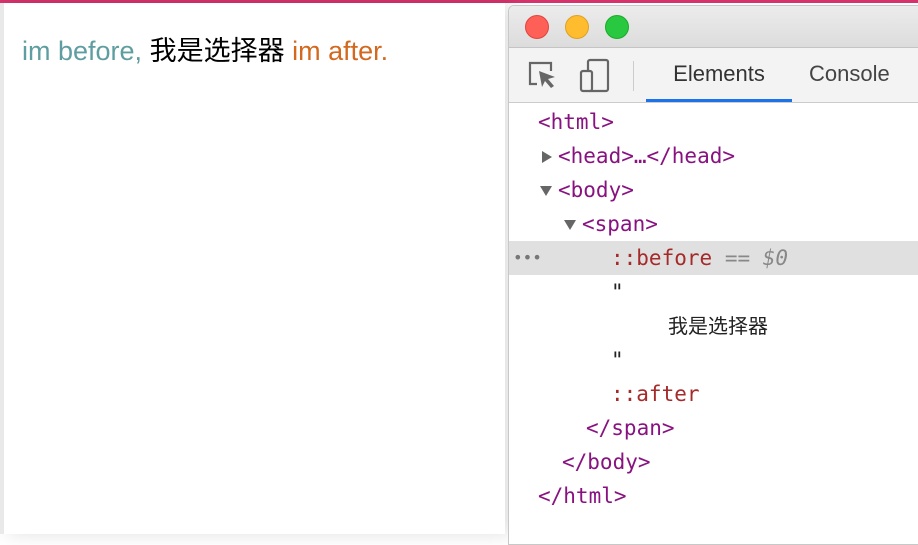 The height and width of the screenshot is (545, 918). Describe the element at coordinates (82, 51) in the screenshot. I see `before-pseudo-text: im before,` at that location.